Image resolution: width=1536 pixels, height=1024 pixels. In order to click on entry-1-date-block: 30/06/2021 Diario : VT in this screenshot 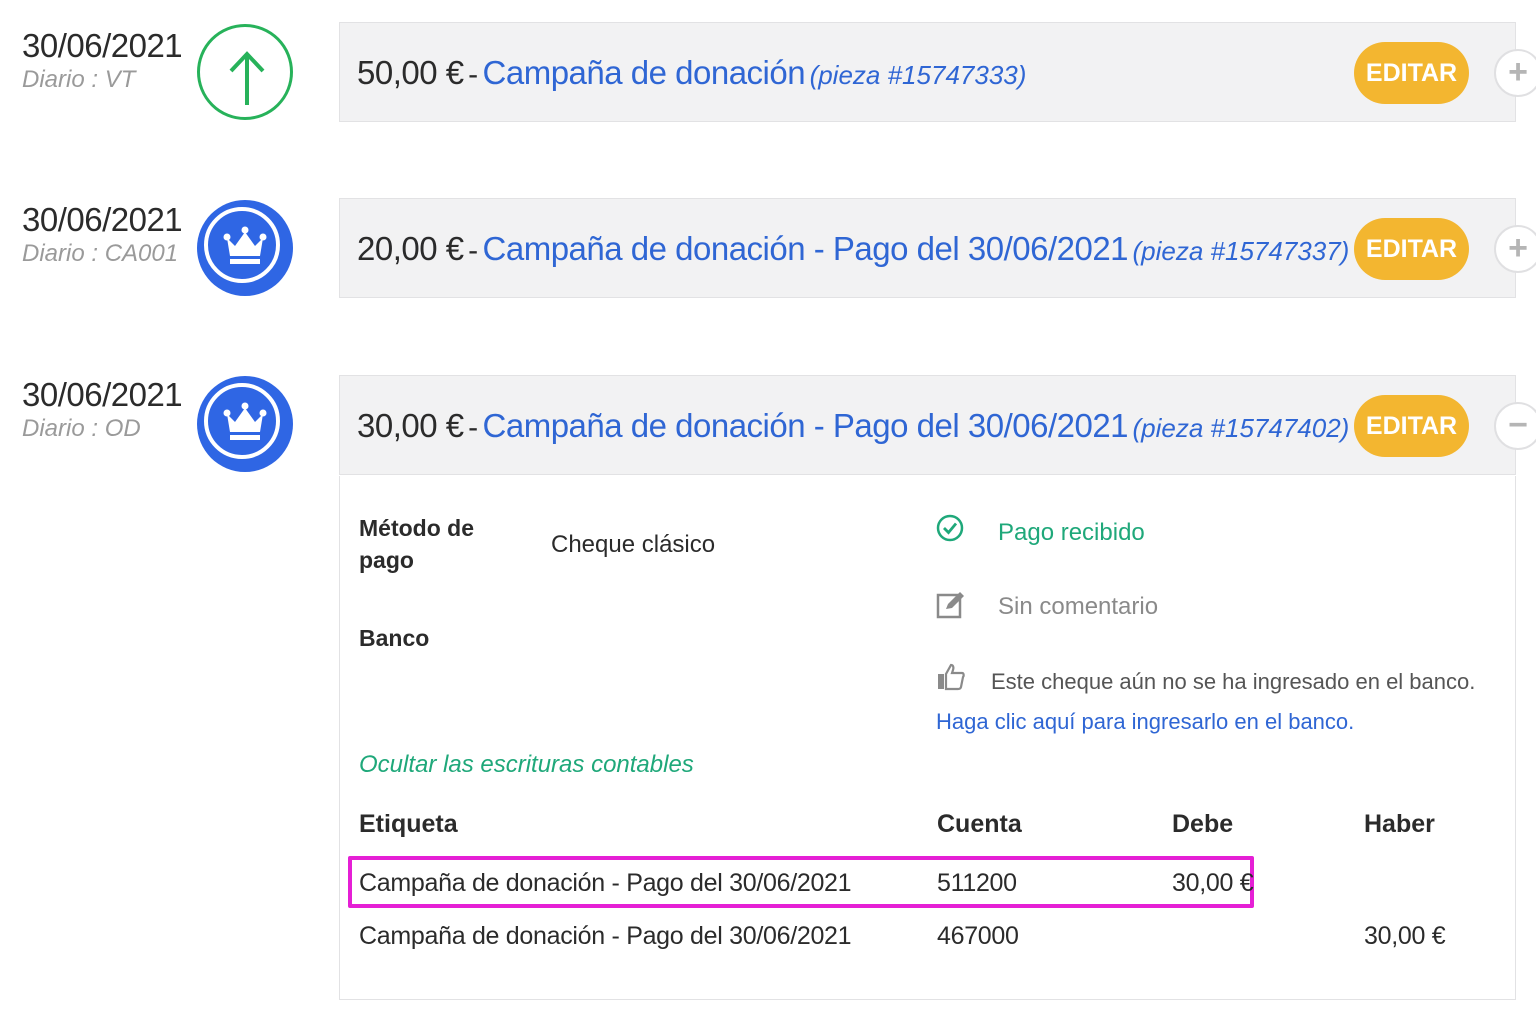, I will do `click(107, 61)`.